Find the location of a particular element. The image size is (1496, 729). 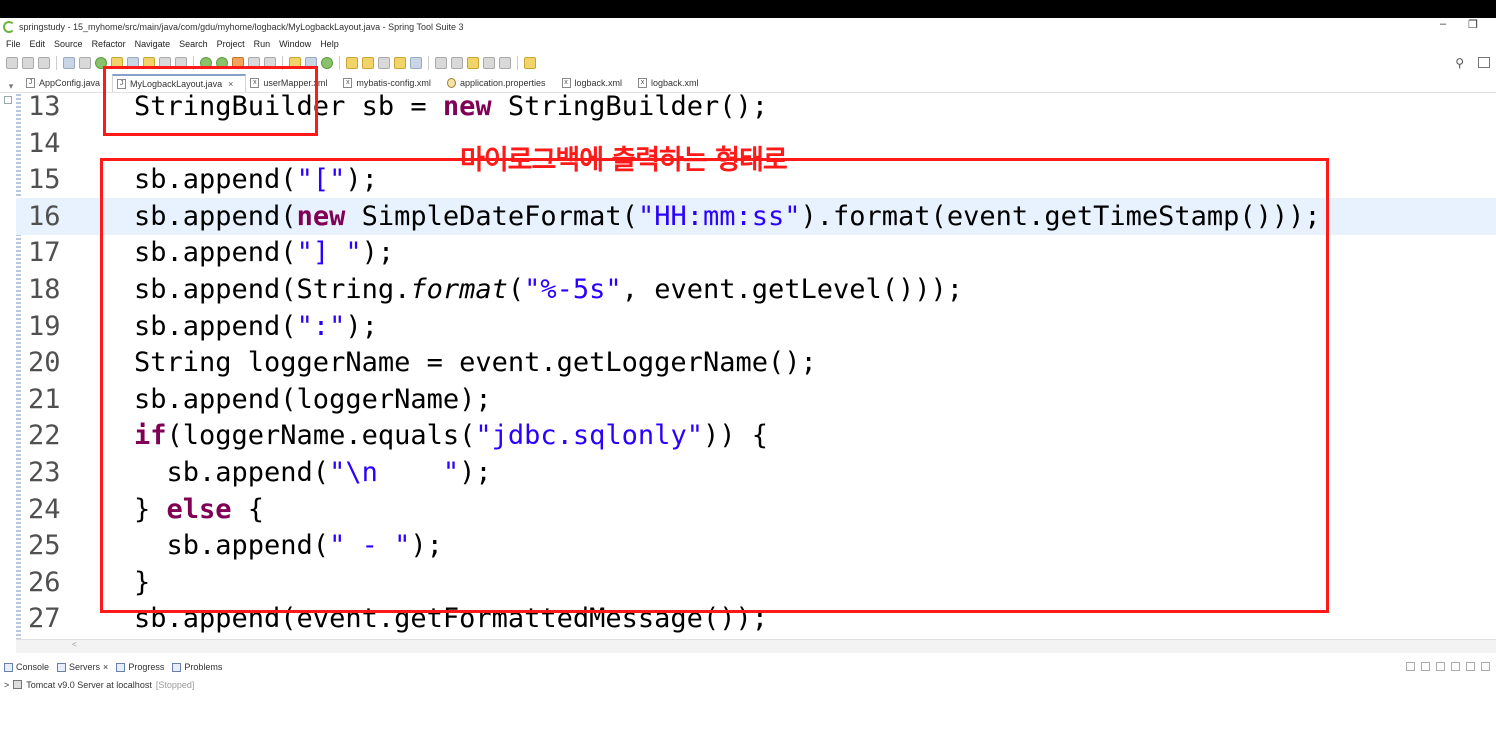

browse-icon is located at coordinates (400, 63).